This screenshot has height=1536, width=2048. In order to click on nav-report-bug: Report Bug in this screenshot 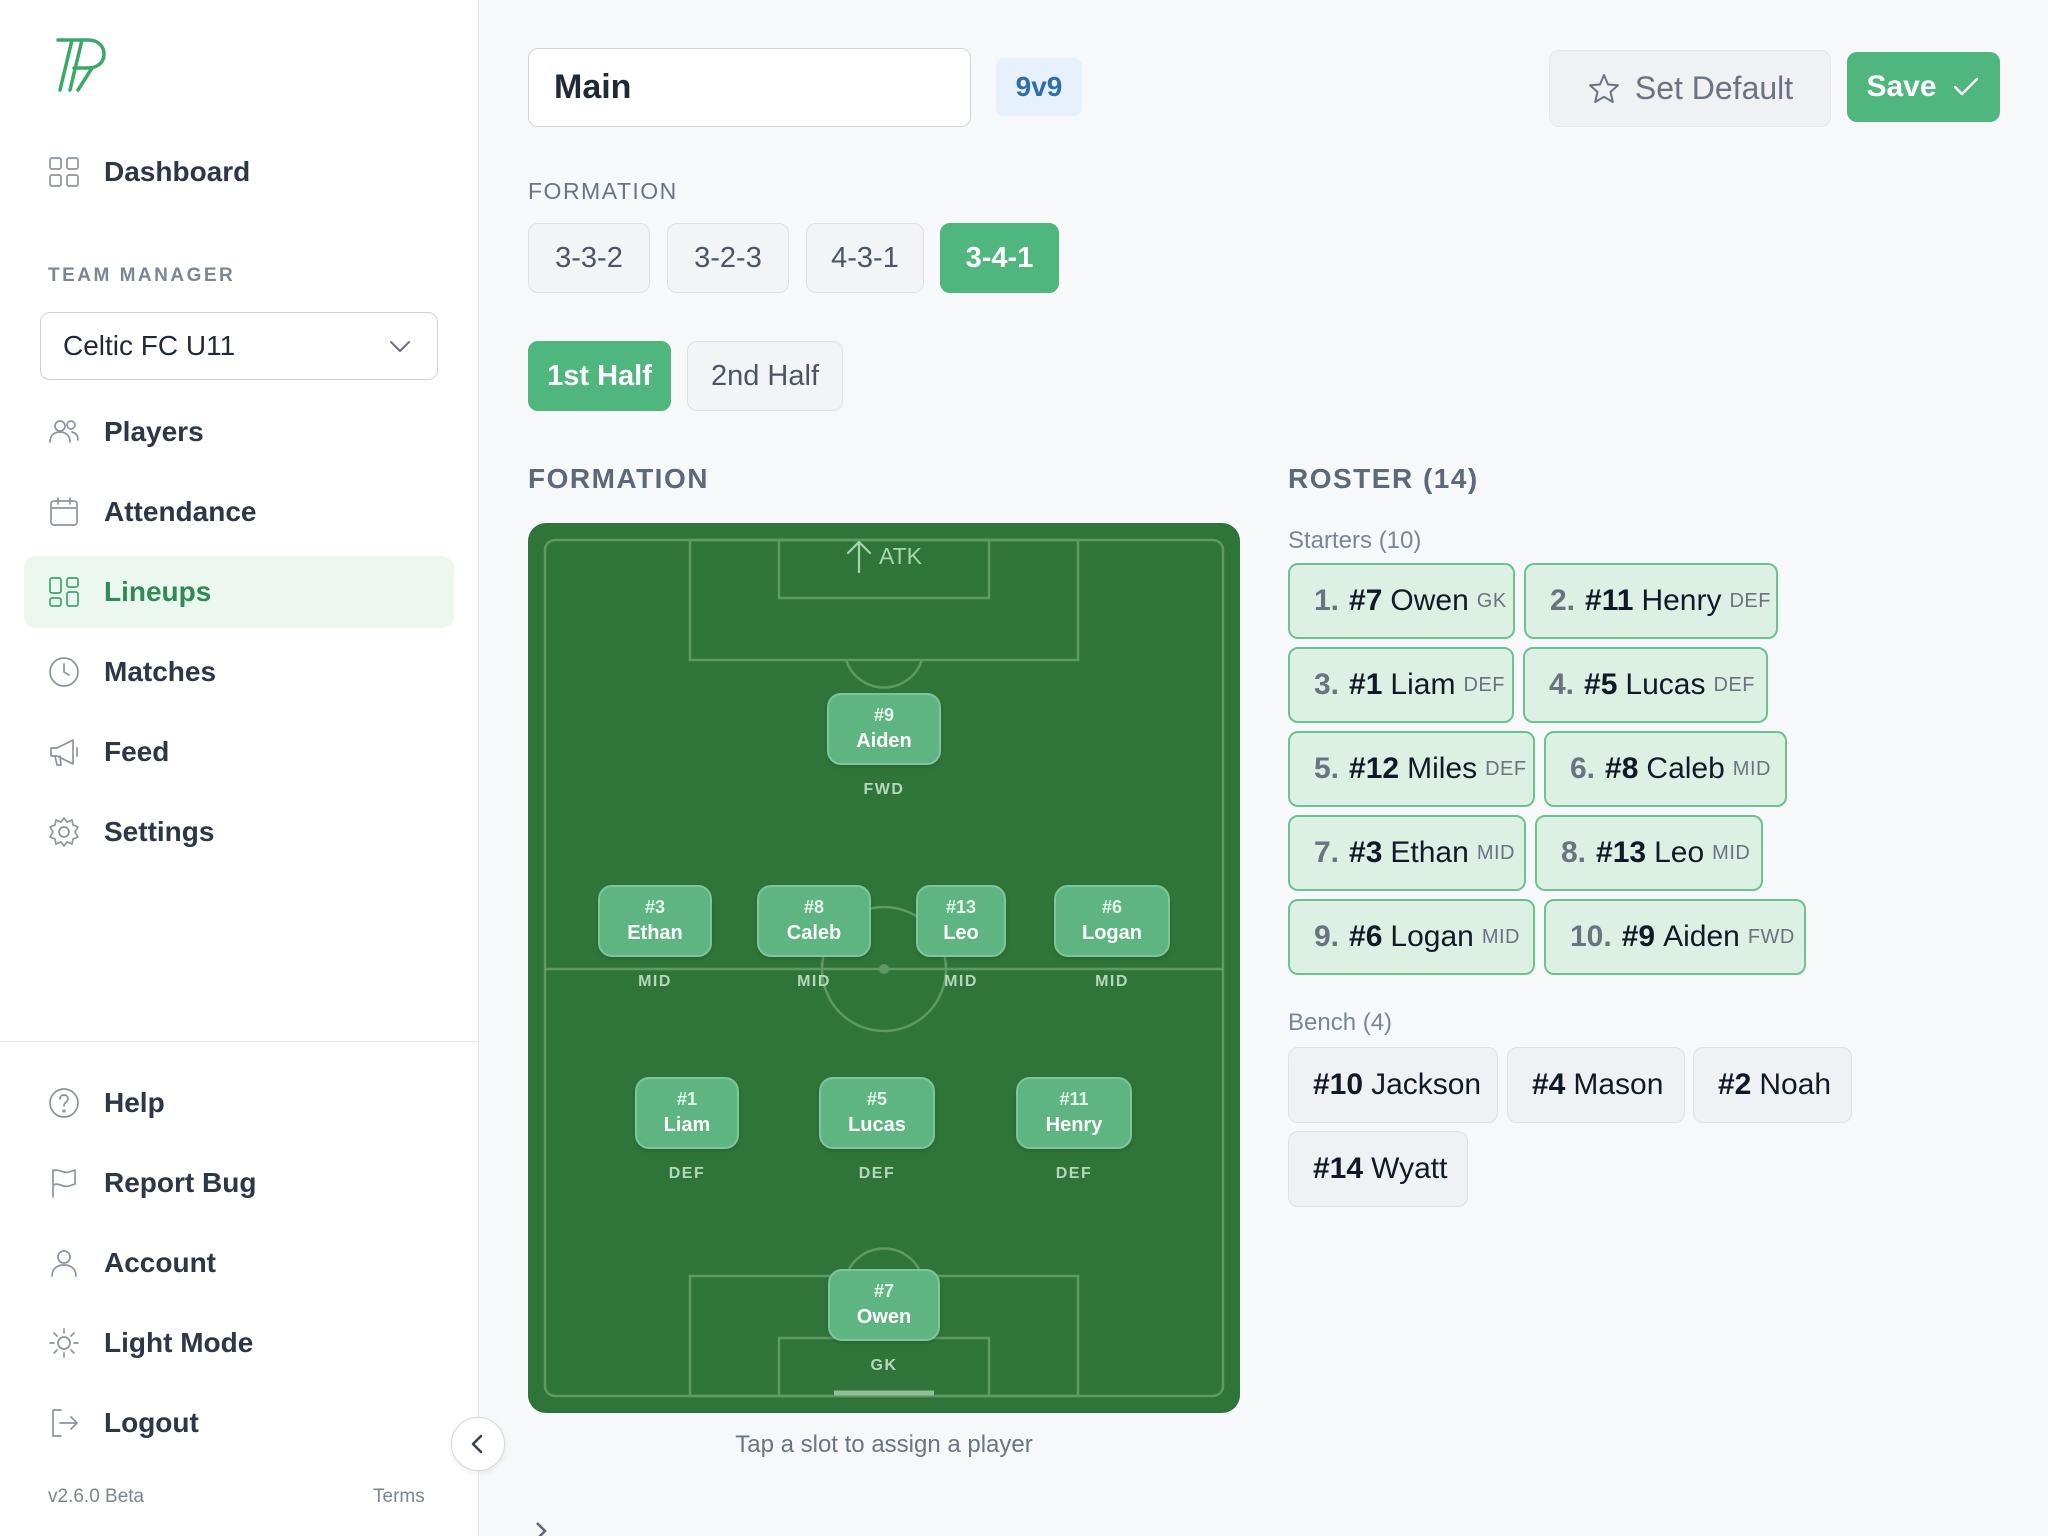, I will do `click(239, 1183)`.